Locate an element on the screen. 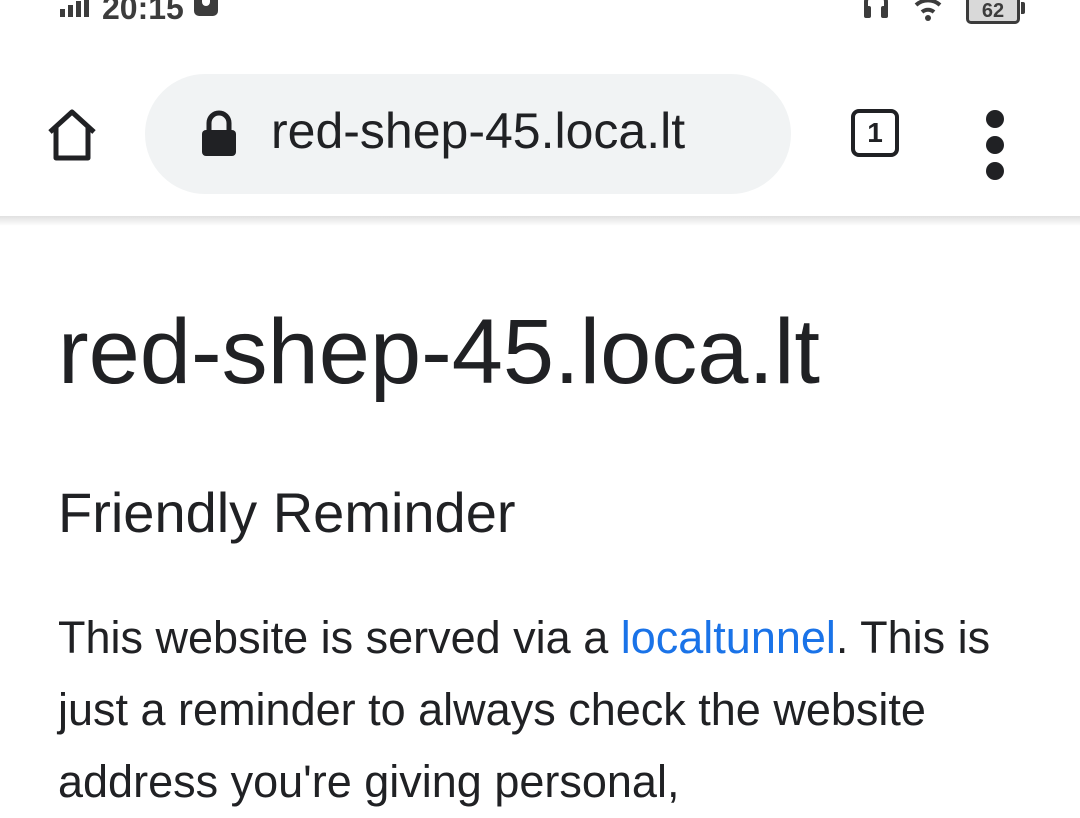 The image size is (1080, 818). home-icon is located at coordinates (72, 135).